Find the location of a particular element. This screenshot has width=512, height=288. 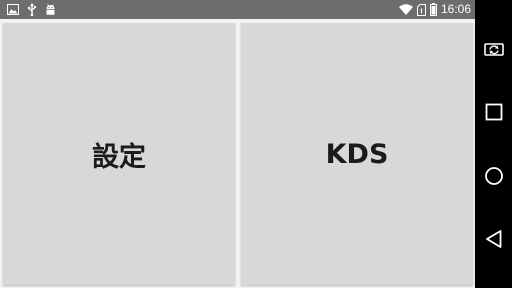

status-bar: ! 16:06 is located at coordinates (237, 9).